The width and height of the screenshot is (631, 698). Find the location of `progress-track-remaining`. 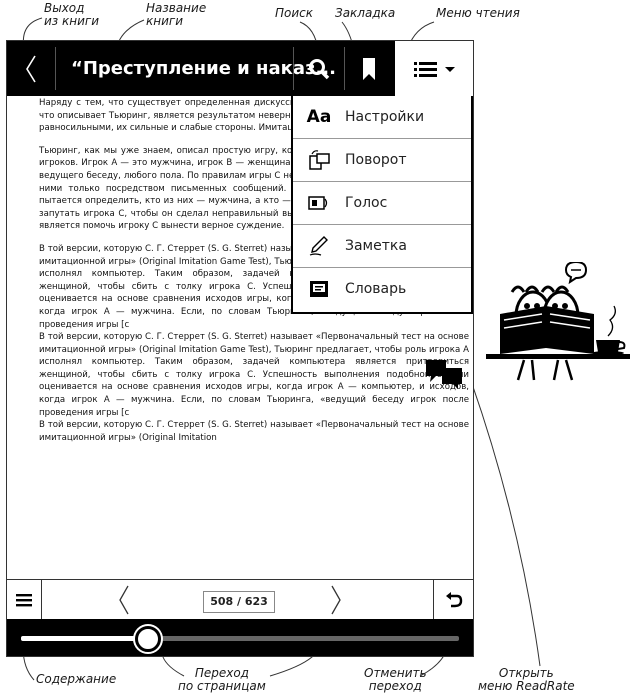

progress-track-remaining is located at coordinates (303, 638).